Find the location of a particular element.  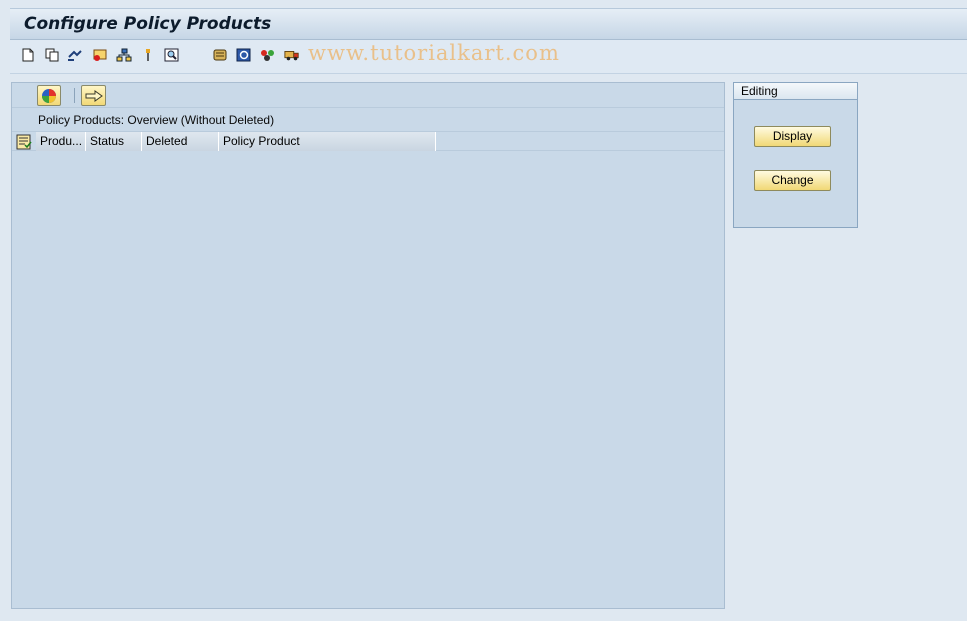

color-wheel-icon is located at coordinates (49, 95).